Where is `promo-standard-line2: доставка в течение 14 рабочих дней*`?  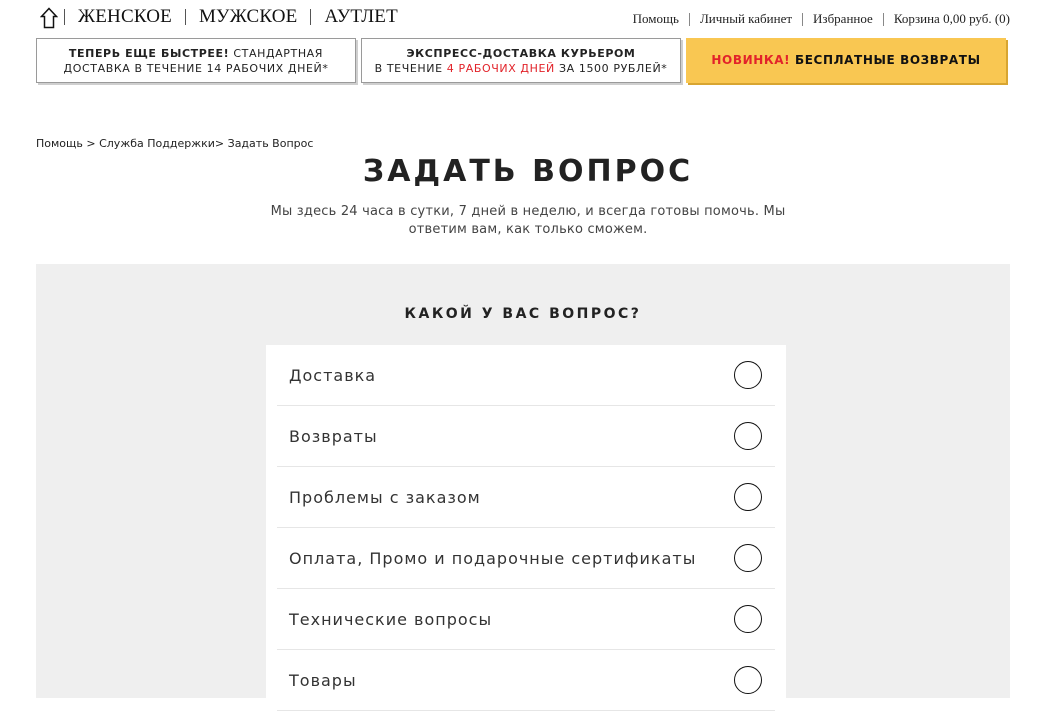
promo-standard-line2: доставка в течение 14 рабочих дней* is located at coordinates (196, 68).